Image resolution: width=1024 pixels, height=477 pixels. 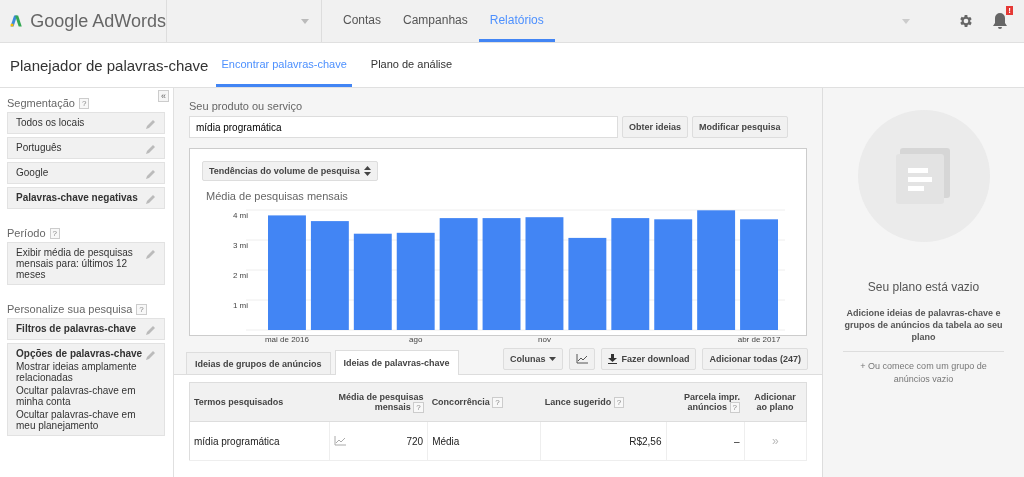 I want to click on filter-card: Exibir média de pesquisas mensais para: últimos 12 meses, so click(x=86, y=263).